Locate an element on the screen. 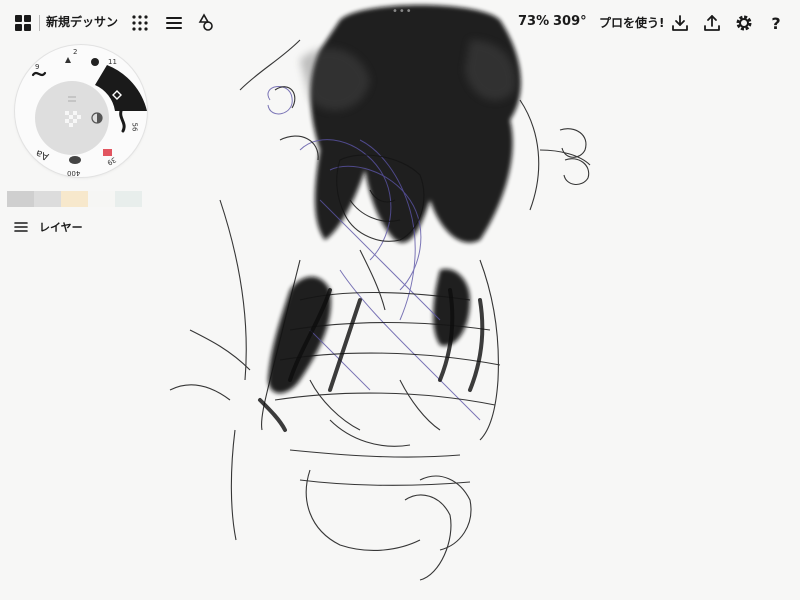  divider is located at coordinates (39, 23).